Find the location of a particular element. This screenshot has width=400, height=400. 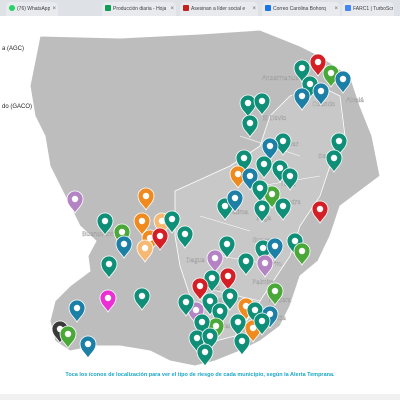

tab-label: (76) WhatsApp is located at coordinates (34, 9).